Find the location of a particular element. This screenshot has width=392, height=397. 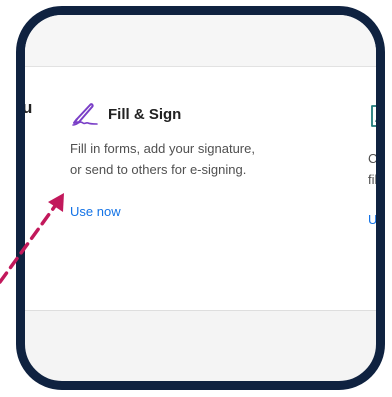

acrobat-pdf-icon is located at coordinates (373, 116).